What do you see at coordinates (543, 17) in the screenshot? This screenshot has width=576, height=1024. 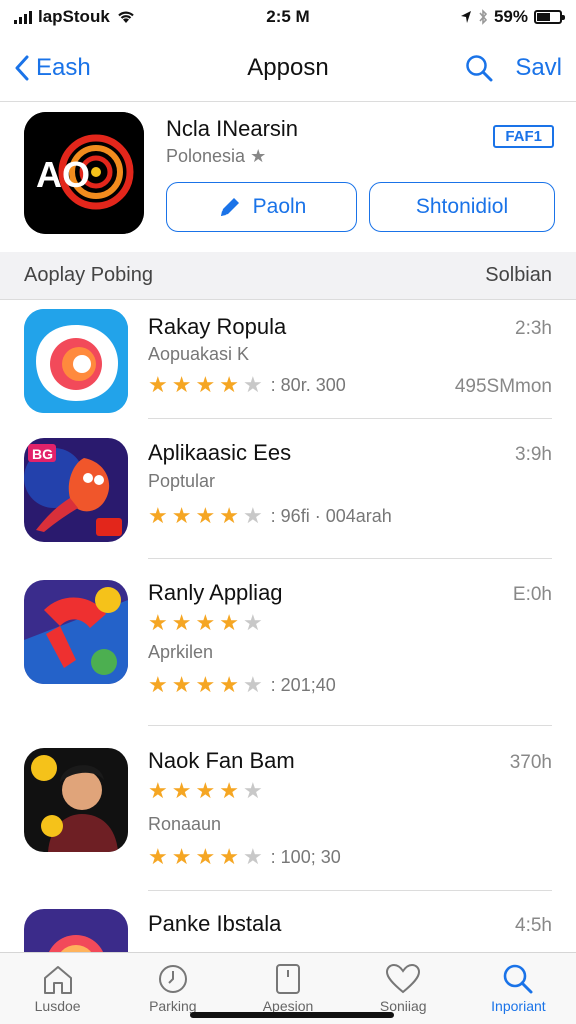 I see `battery-level` at bounding box center [543, 17].